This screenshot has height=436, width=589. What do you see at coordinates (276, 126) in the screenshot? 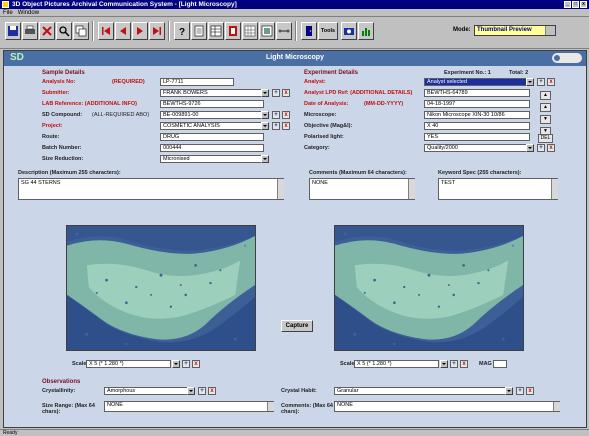
I see `project-add-button: +` at bounding box center [276, 126].